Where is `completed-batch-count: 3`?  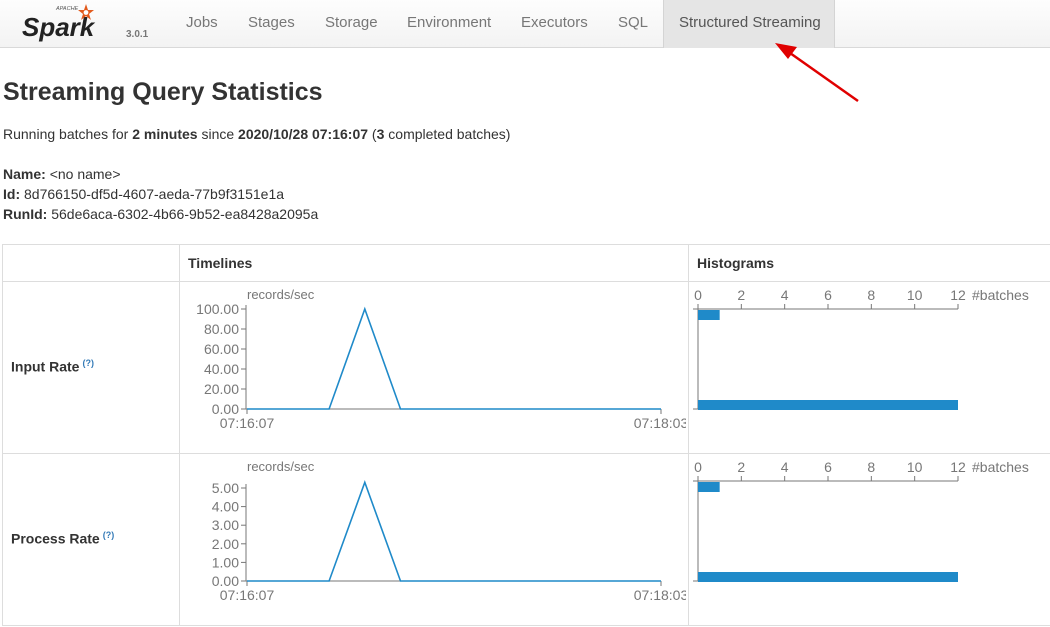 completed-batch-count: 3 is located at coordinates (380, 134).